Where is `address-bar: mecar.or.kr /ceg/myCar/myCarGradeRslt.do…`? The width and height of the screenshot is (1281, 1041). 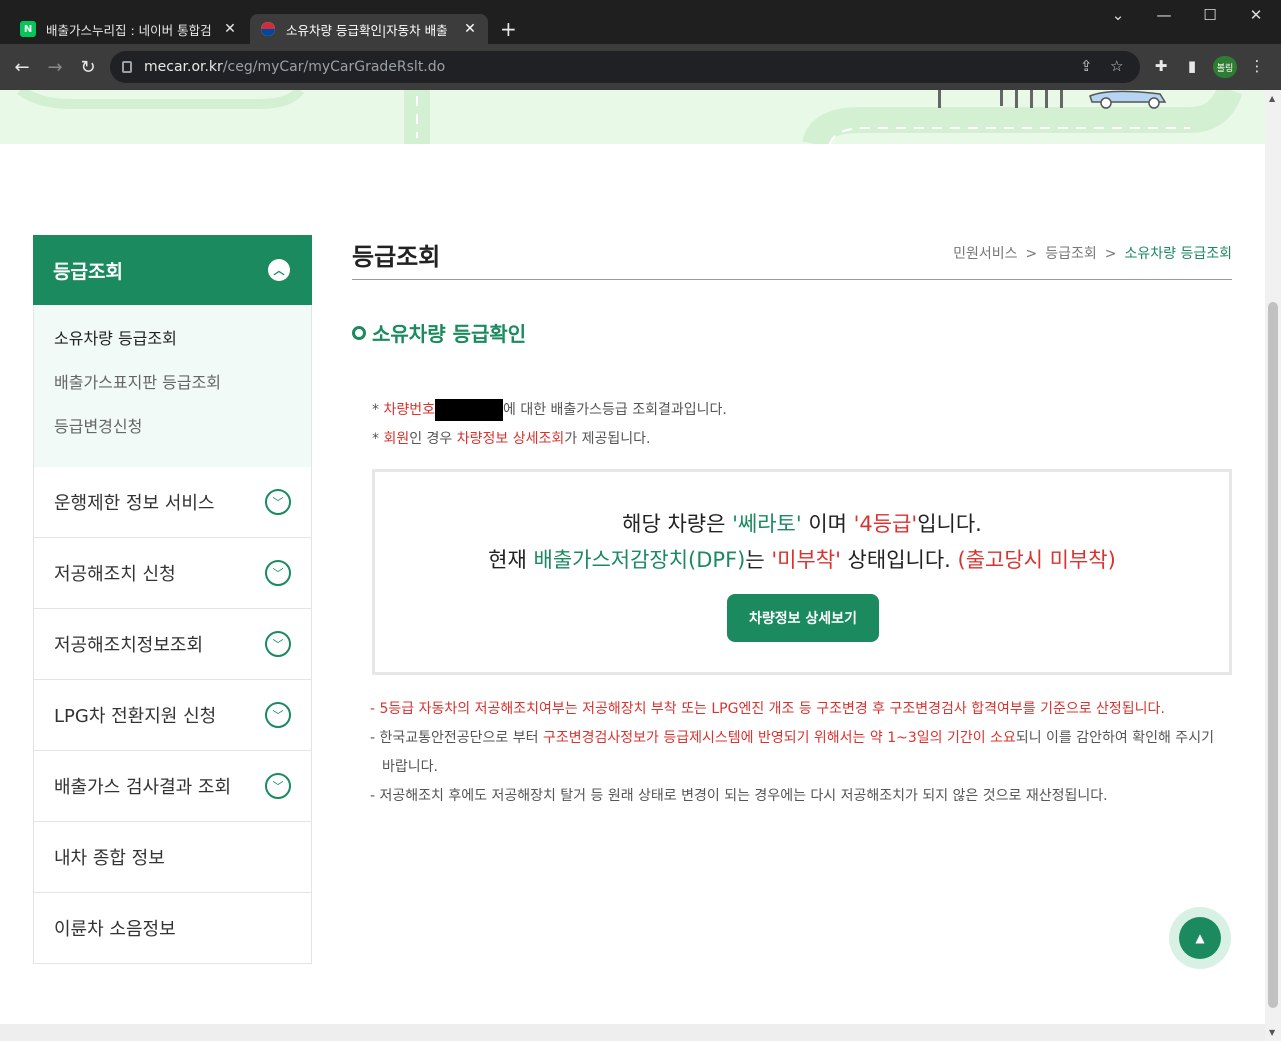 address-bar: mecar.or.kr /ceg/myCar/myCarGradeRslt.do… is located at coordinates (625, 67).